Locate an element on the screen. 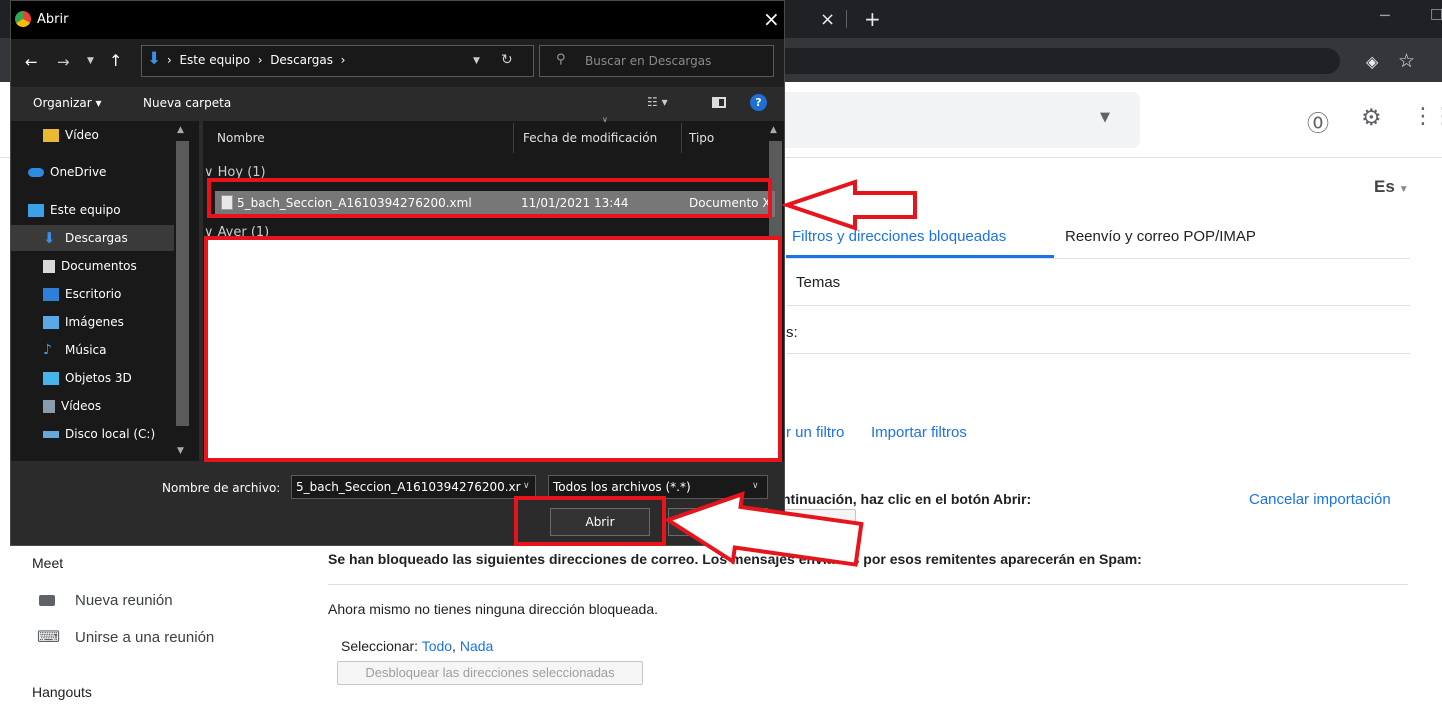 This screenshot has width=1442, height=705. annotation-arrows is located at coordinates (790, 373).